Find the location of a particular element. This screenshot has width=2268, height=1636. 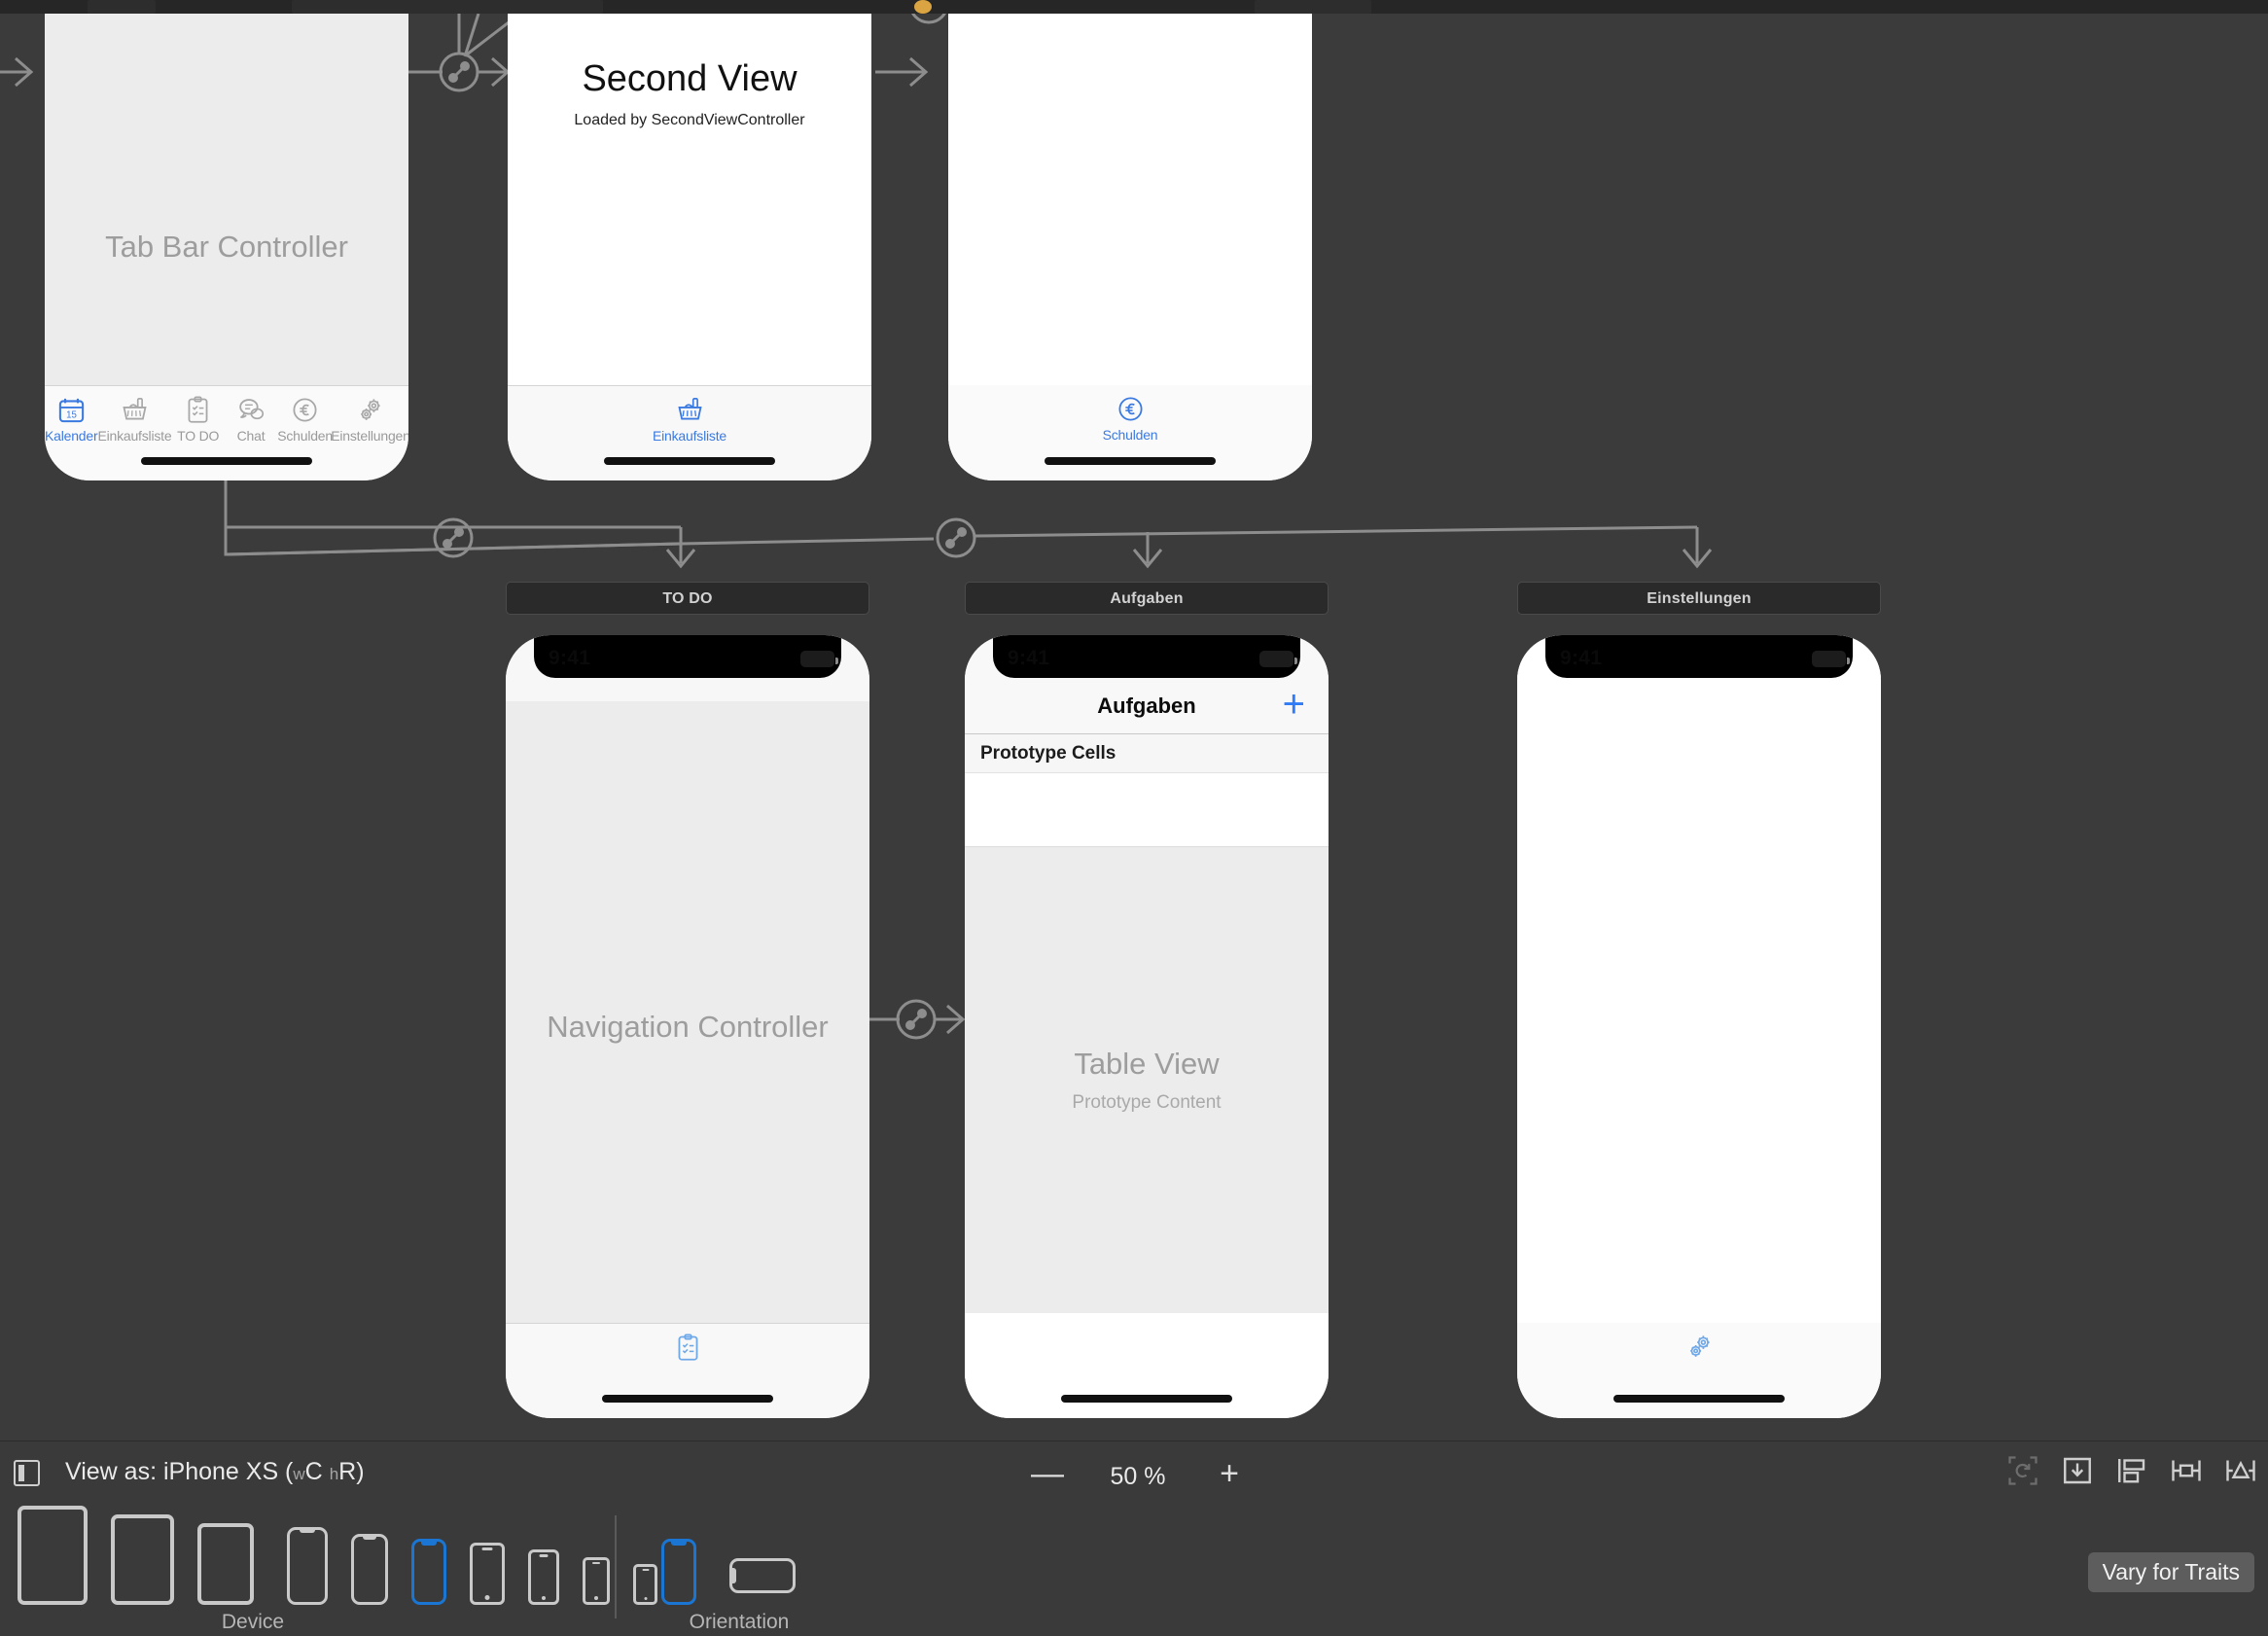

scene-title-aufgaben: Aufgaben is located at coordinates (1147, 598).